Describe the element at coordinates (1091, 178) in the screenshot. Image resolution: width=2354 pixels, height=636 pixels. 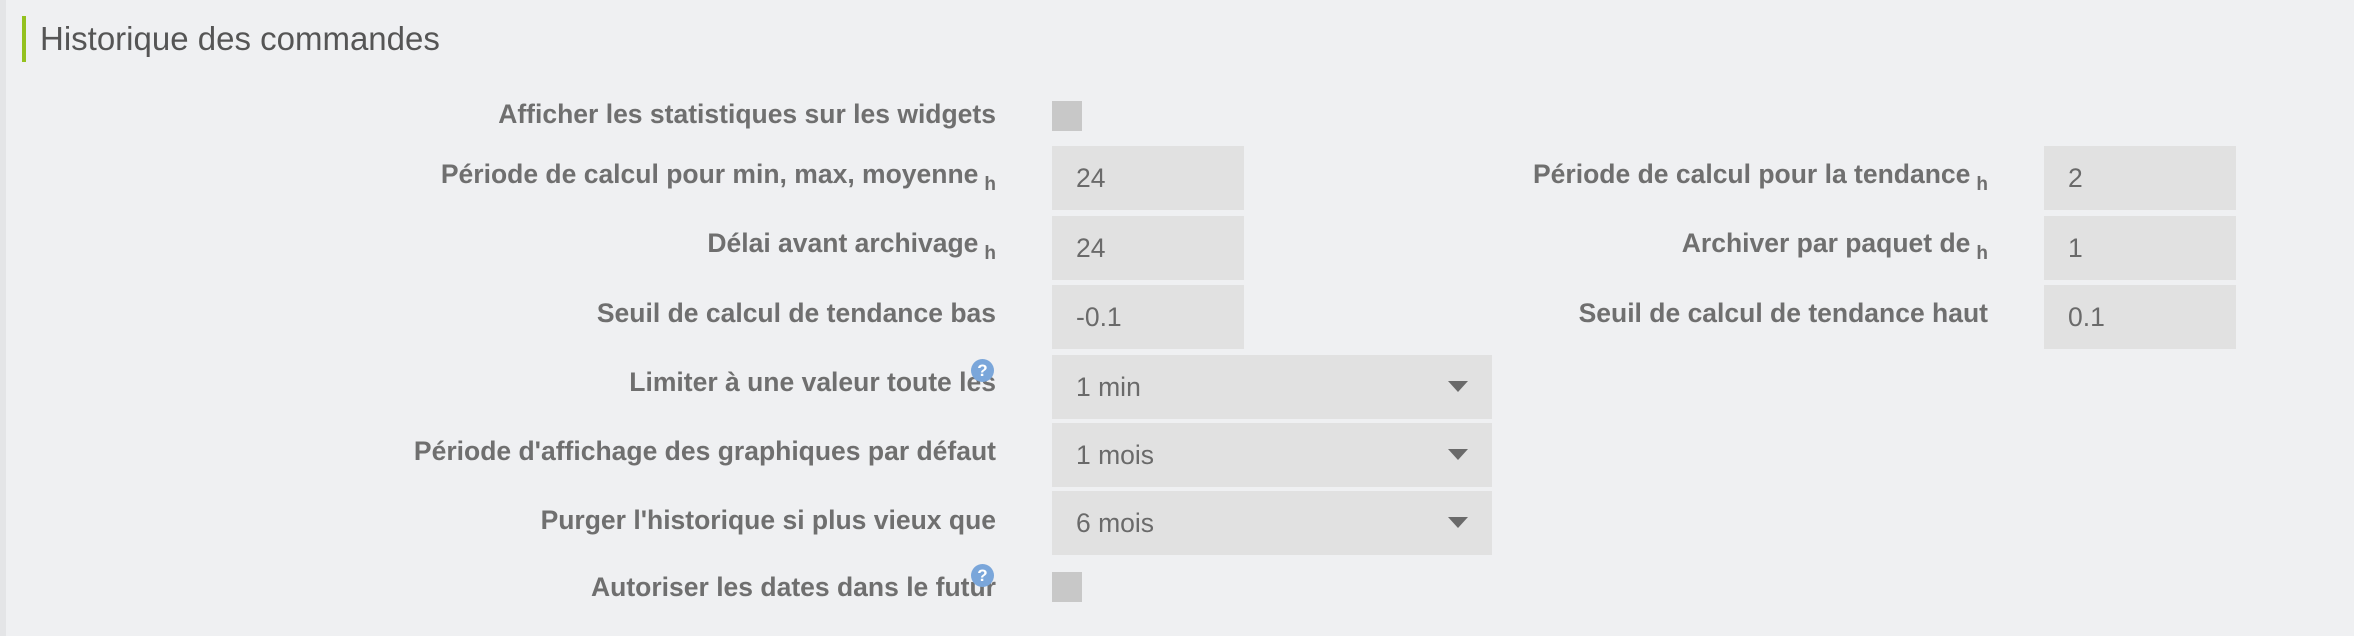
I see `minmax-period-value: 24` at that location.